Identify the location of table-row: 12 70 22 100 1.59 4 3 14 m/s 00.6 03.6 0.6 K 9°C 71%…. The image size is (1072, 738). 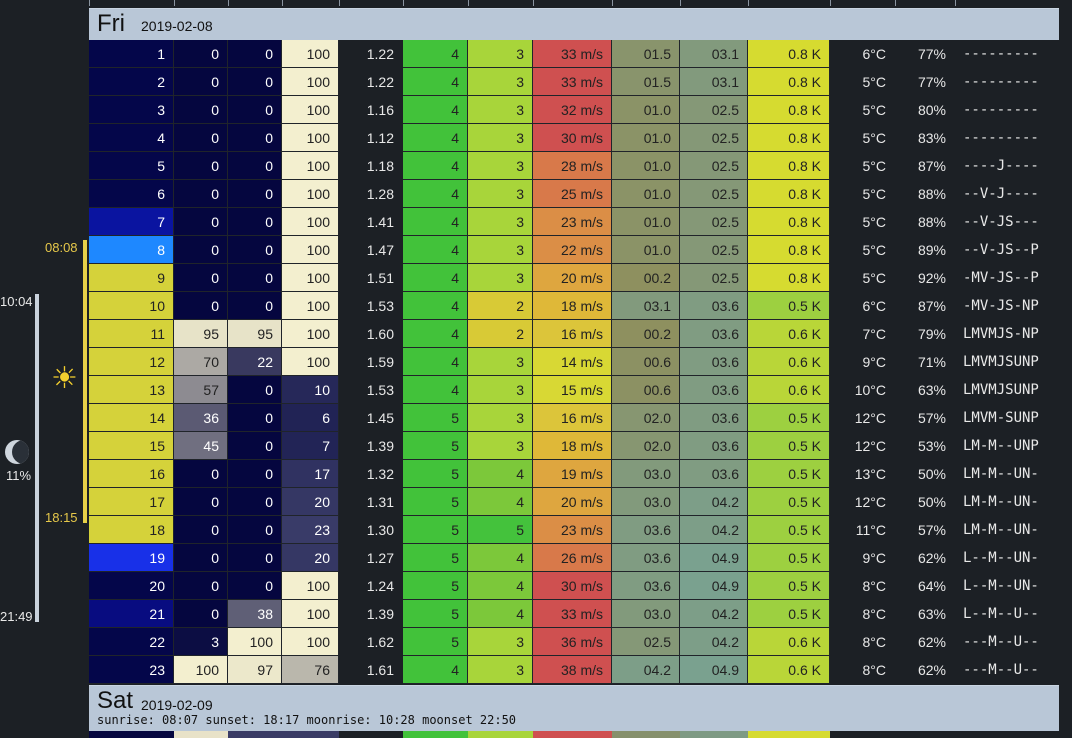
(574, 362).